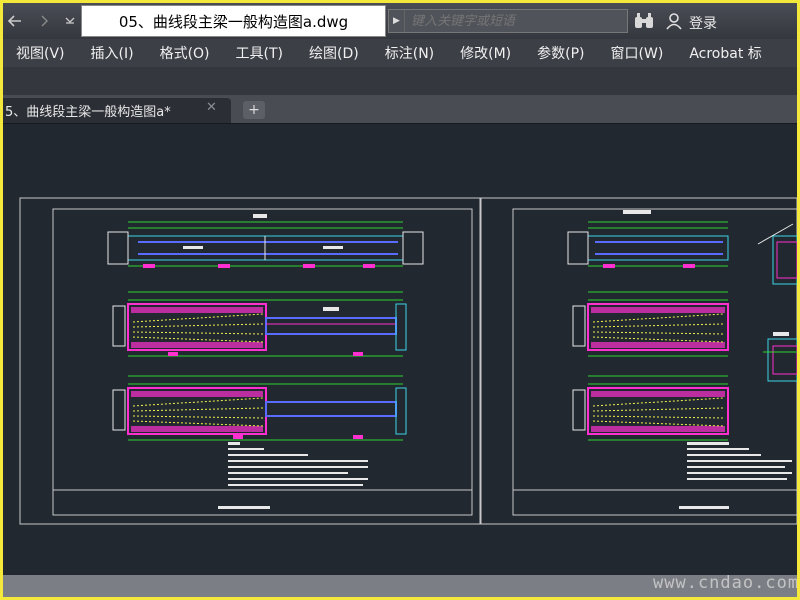 This screenshot has width=800, height=600. I want to click on menu-item-modify: 修改(M), so click(485, 53).